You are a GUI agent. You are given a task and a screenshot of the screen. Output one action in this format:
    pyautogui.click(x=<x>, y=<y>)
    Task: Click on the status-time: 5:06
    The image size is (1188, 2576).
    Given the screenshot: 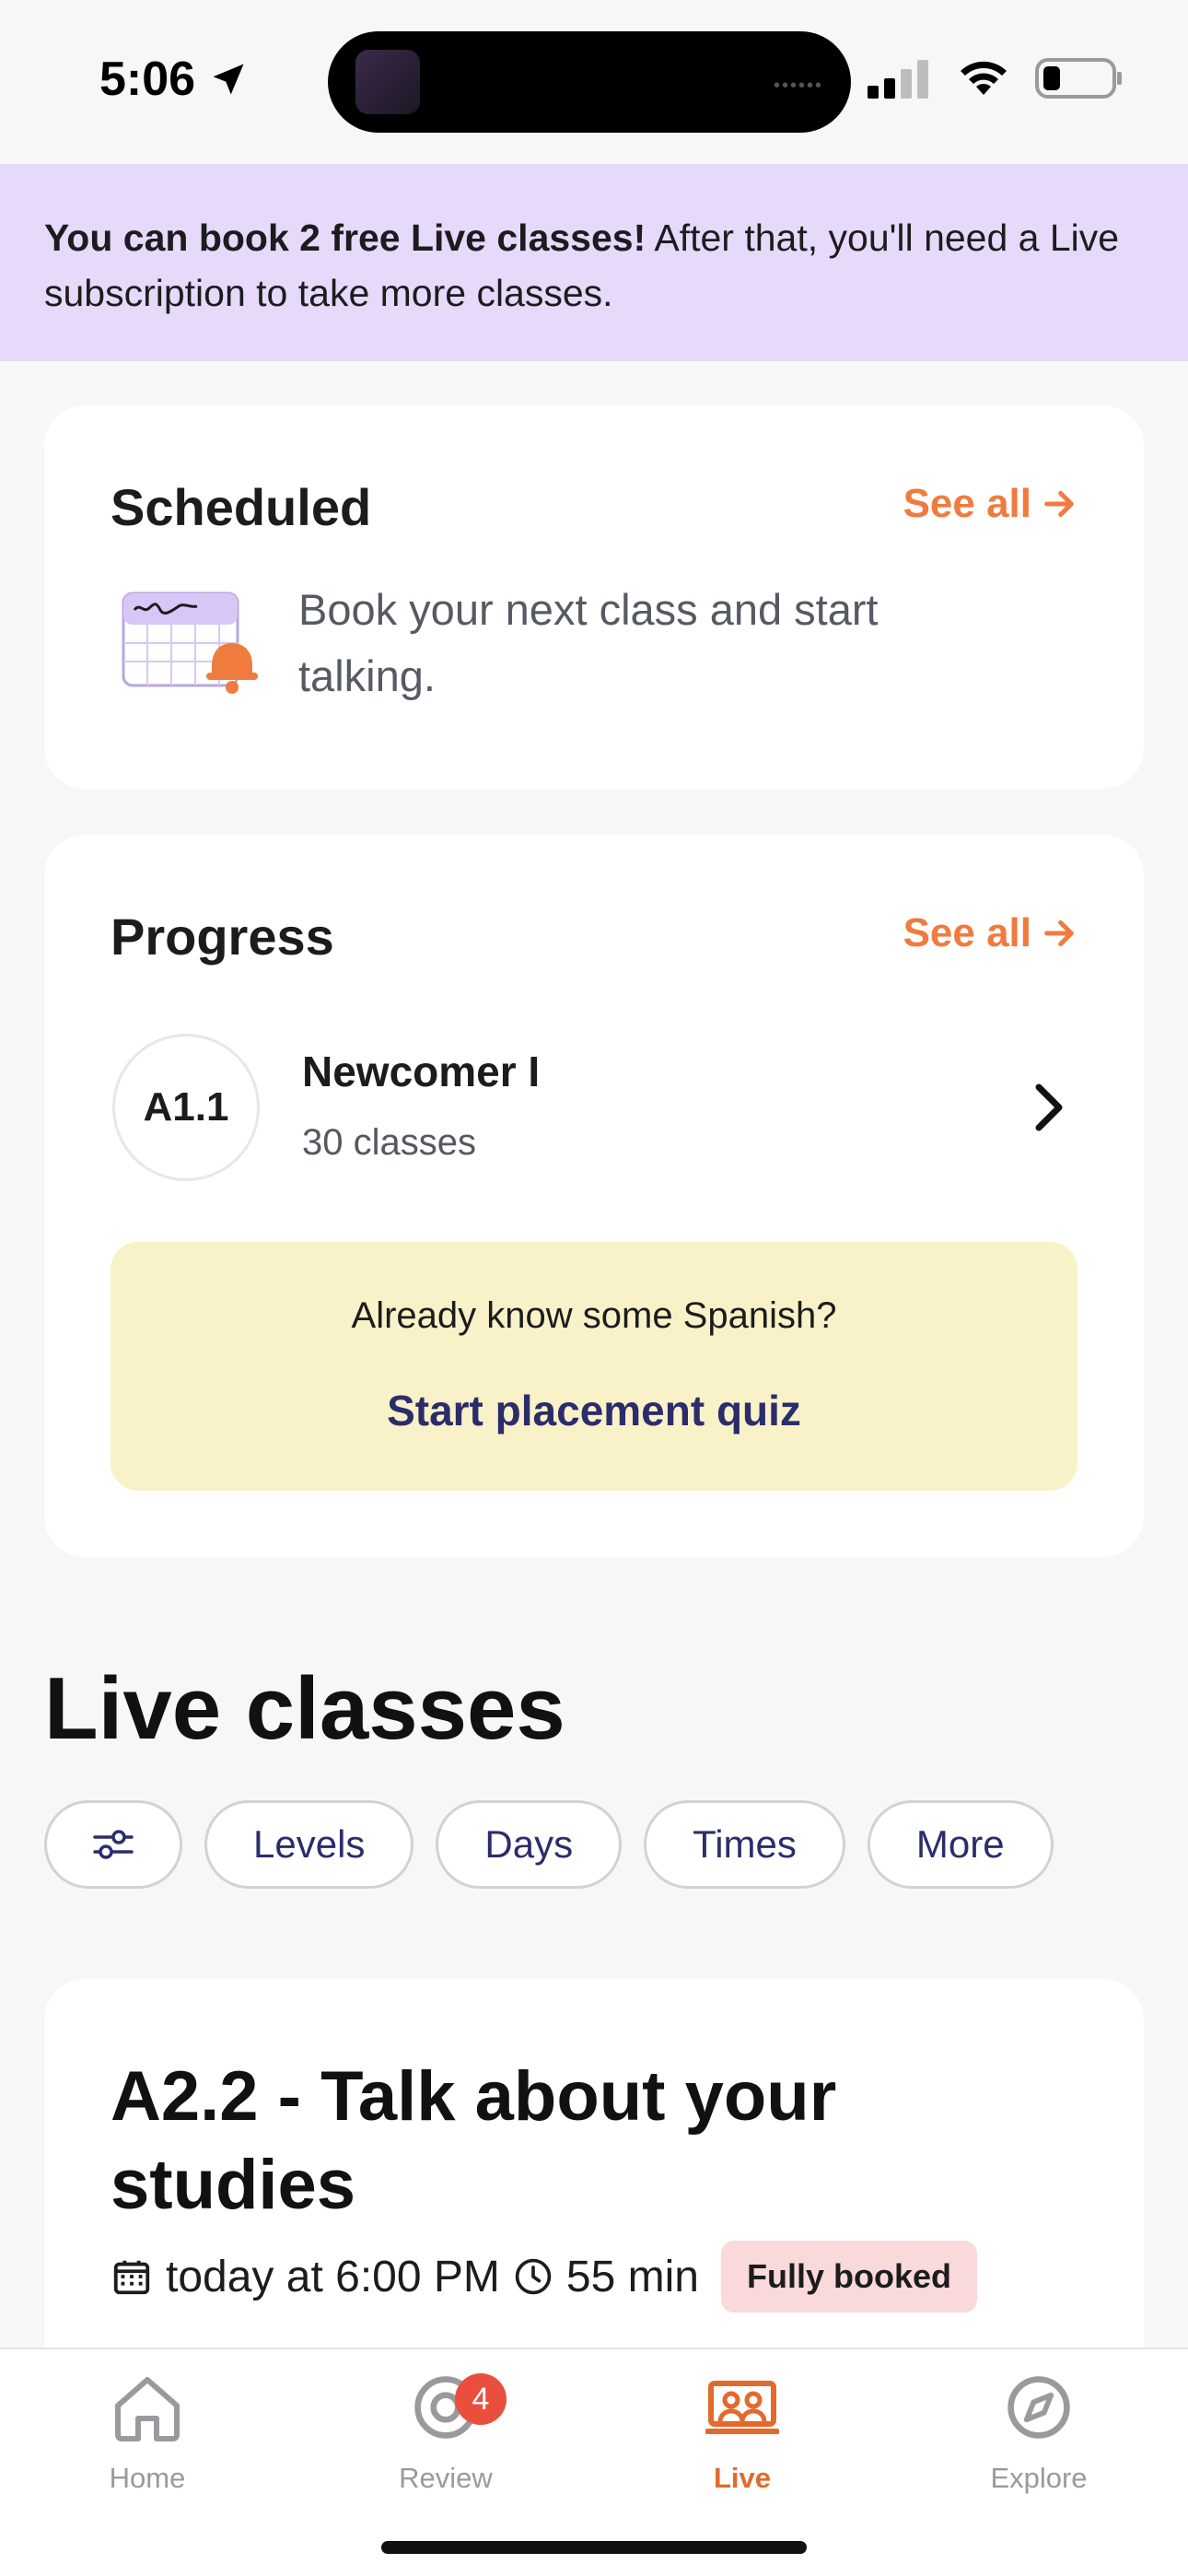 What is the action you would take?
    pyautogui.click(x=174, y=79)
    